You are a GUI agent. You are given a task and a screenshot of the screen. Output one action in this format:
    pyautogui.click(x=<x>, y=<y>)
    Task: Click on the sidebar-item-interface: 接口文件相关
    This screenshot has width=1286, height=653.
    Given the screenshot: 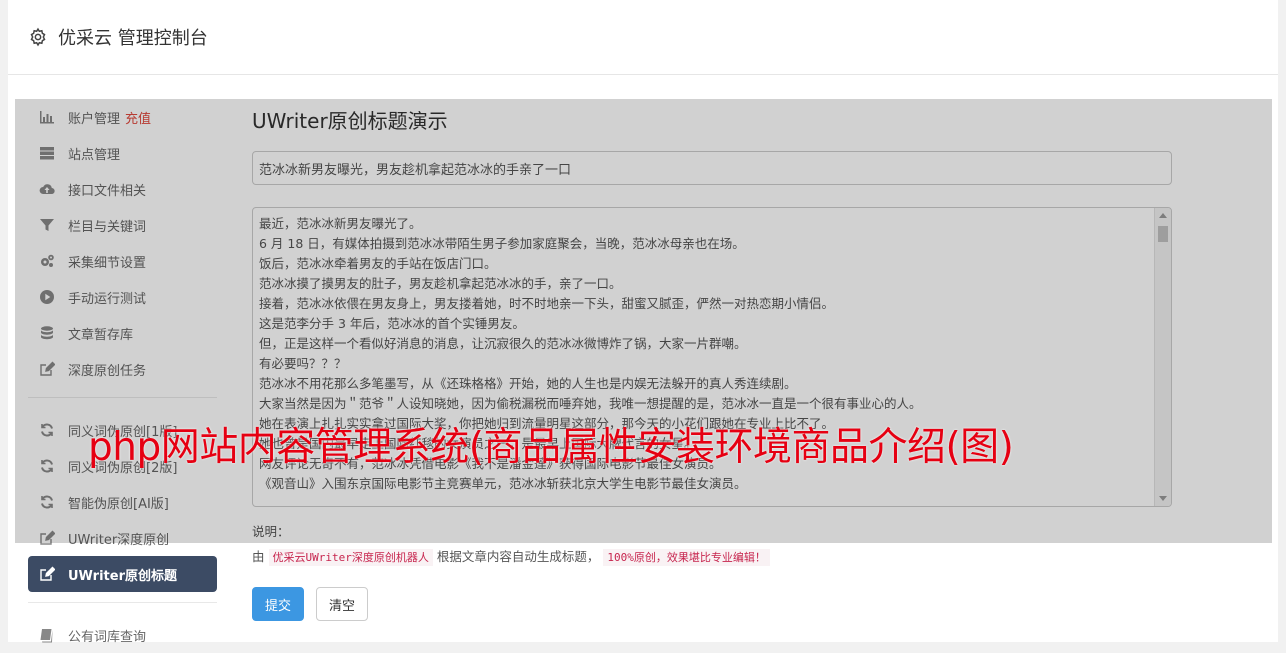 What is the action you would take?
    pyautogui.click(x=122, y=189)
    